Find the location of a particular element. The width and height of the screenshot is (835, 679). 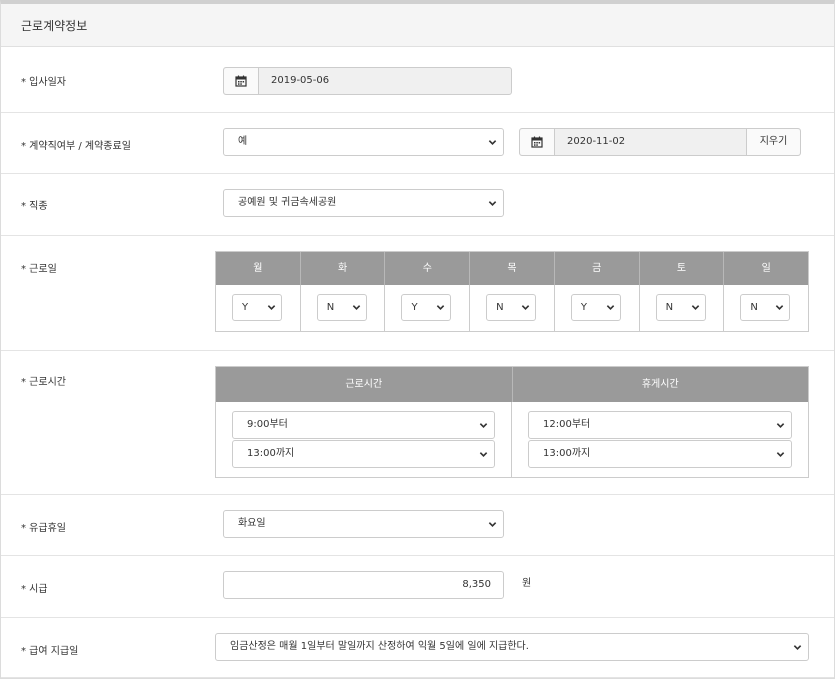

work-days-header: 월 화 수 목 금 토 일 is located at coordinates (512, 268).